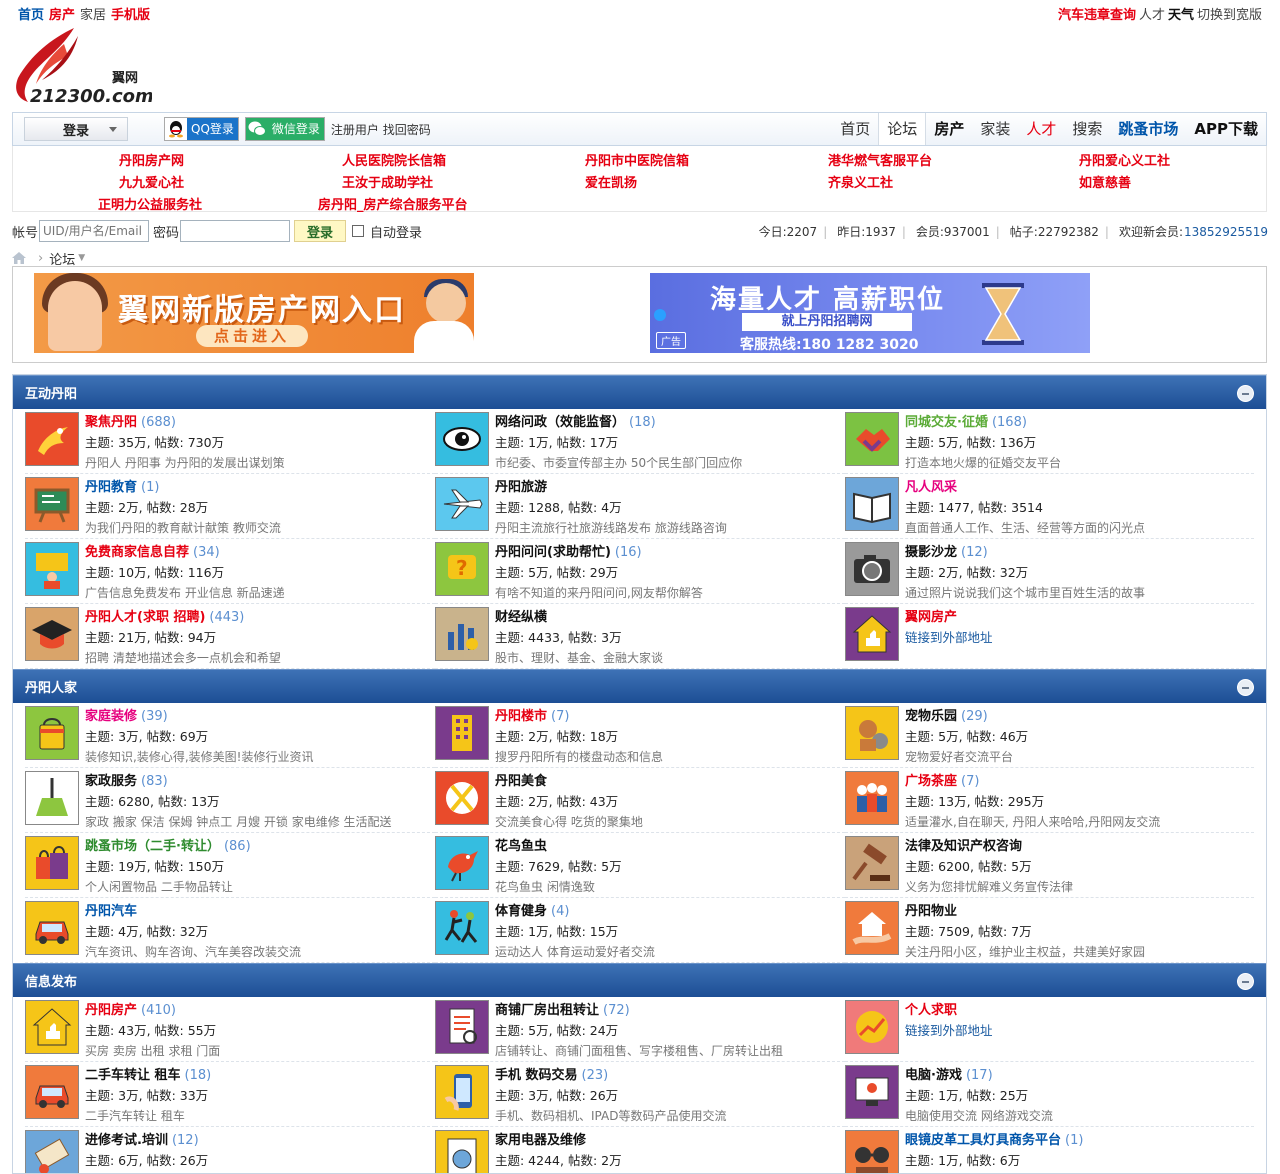 Image resolution: width=1280 pixels, height=1174 pixels. Describe the element at coordinates (872, 1027) in the screenshot. I see `growth-icon` at that location.